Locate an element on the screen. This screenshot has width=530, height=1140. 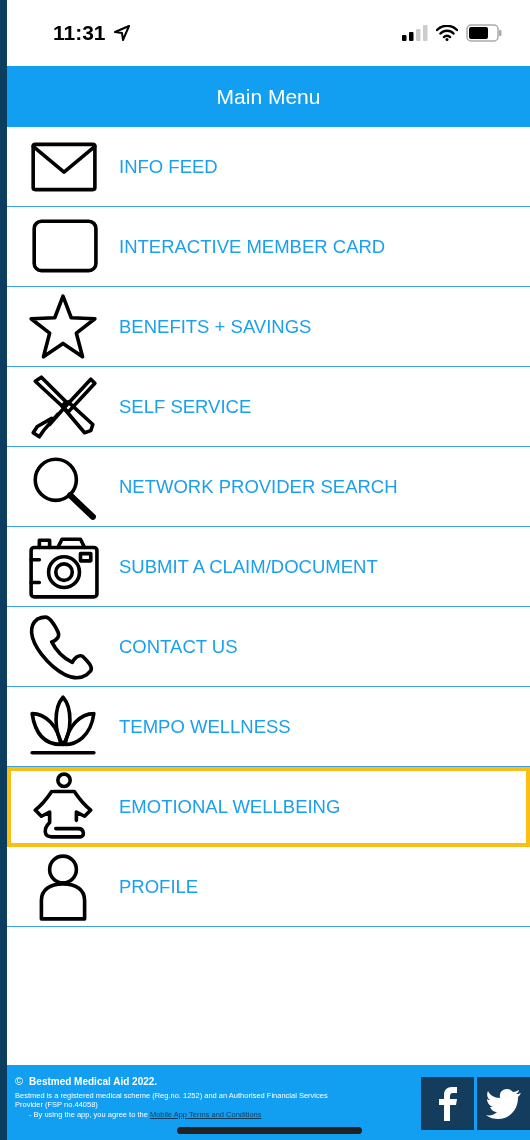
menu-item: TEMPO WELLNESS is located at coordinates (268, 727).